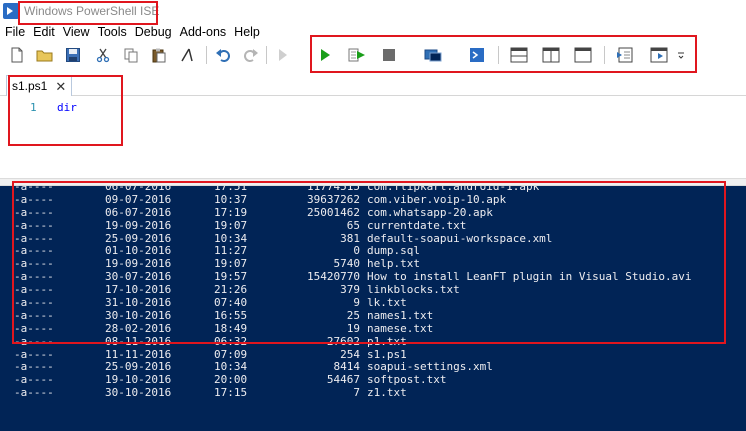 This screenshot has height=431, width=746. Describe the element at coordinates (373, 31) in the screenshot. I see `menu-bar: File Edit View Tools Debug Add-ons Help` at that location.